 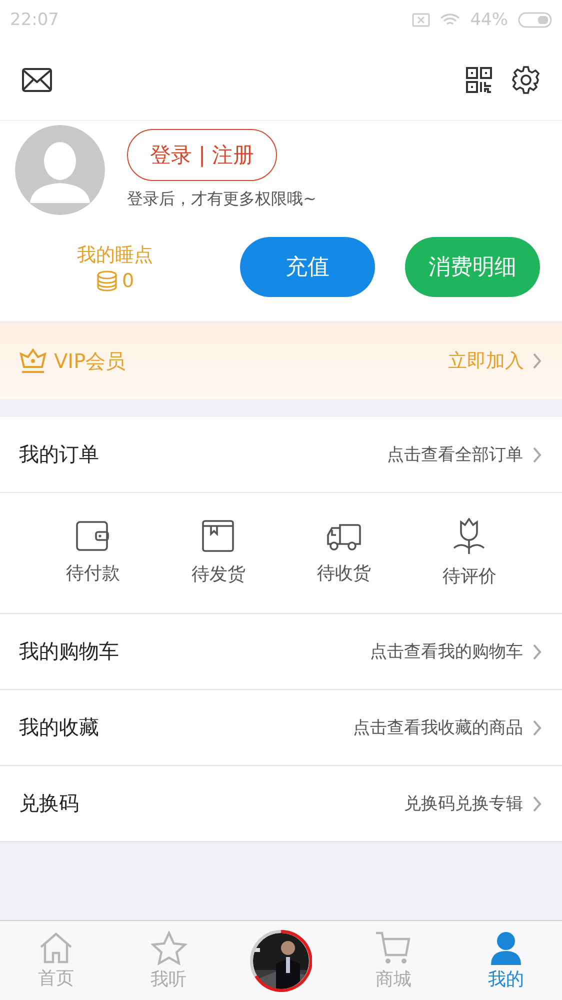 I want to click on mail-icon, so click(x=37, y=80).